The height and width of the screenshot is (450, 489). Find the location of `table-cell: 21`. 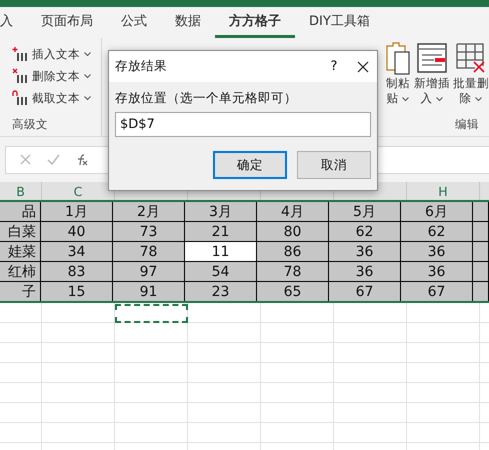

table-cell: 21 is located at coordinates (221, 231).